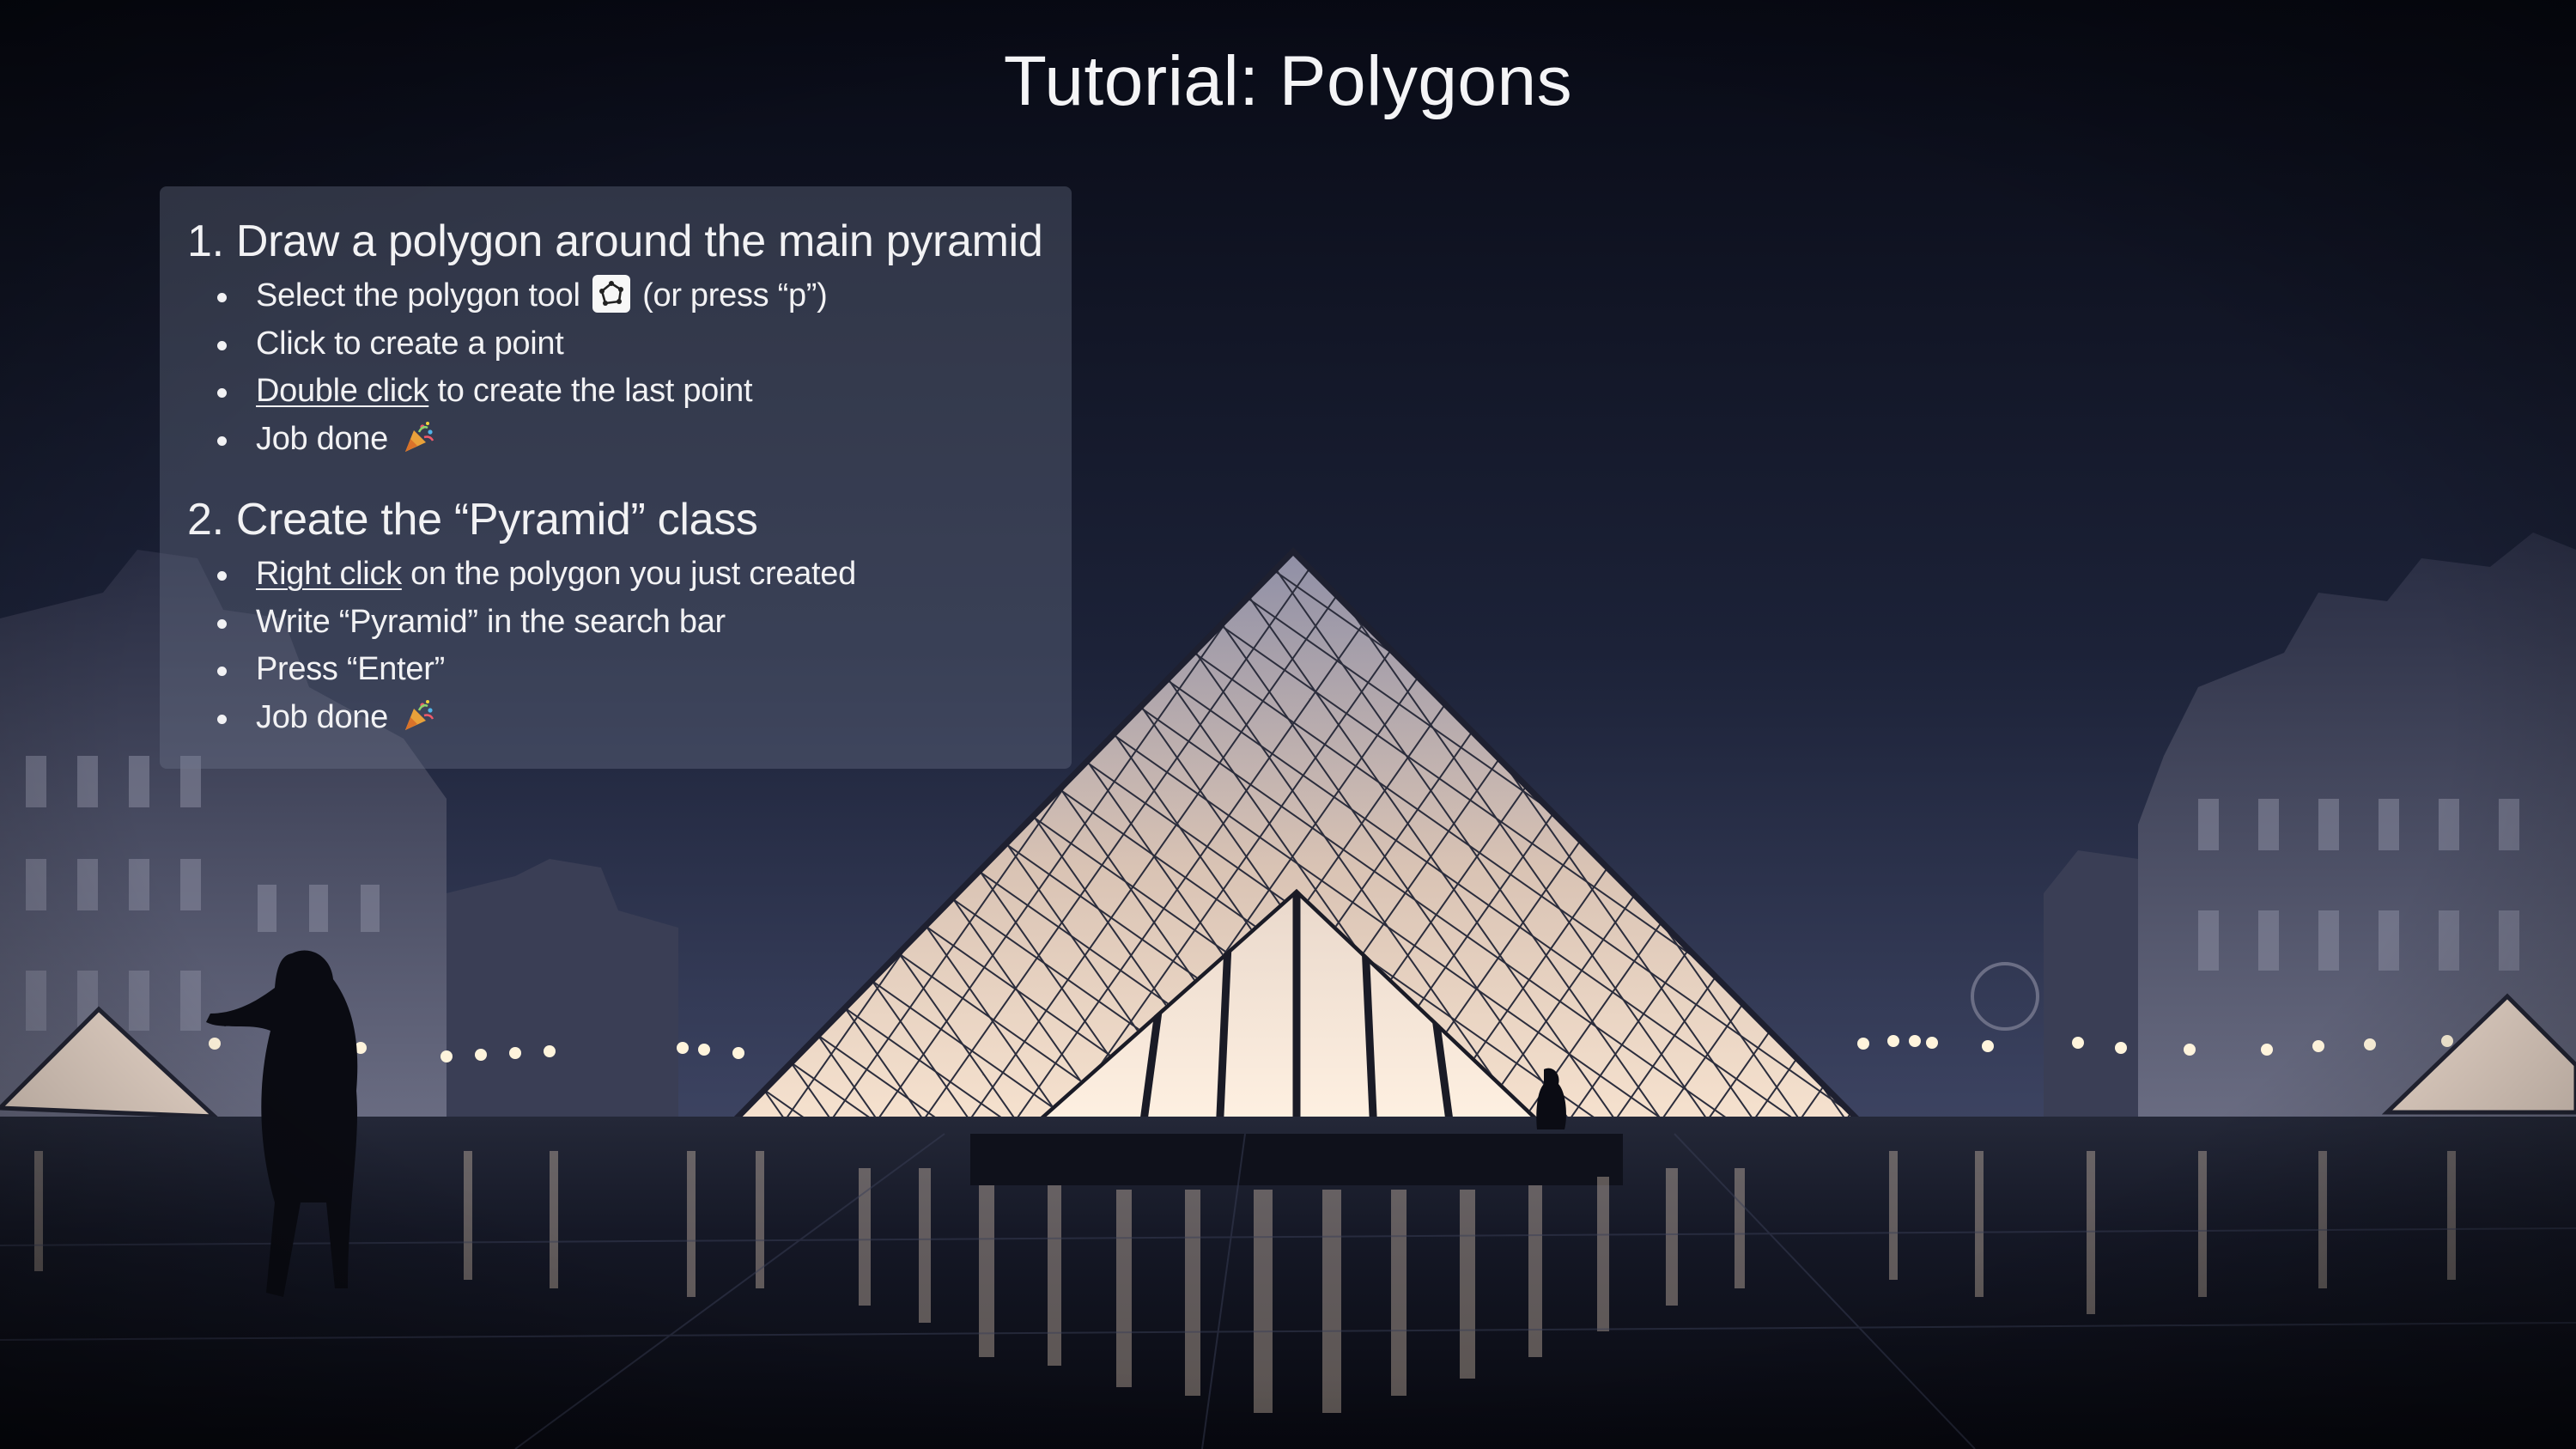 This screenshot has height=1449, width=2576. Describe the element at coordinates (410, 343) in the screenshot. I see `click-point-text: Click to create a point` at that location.